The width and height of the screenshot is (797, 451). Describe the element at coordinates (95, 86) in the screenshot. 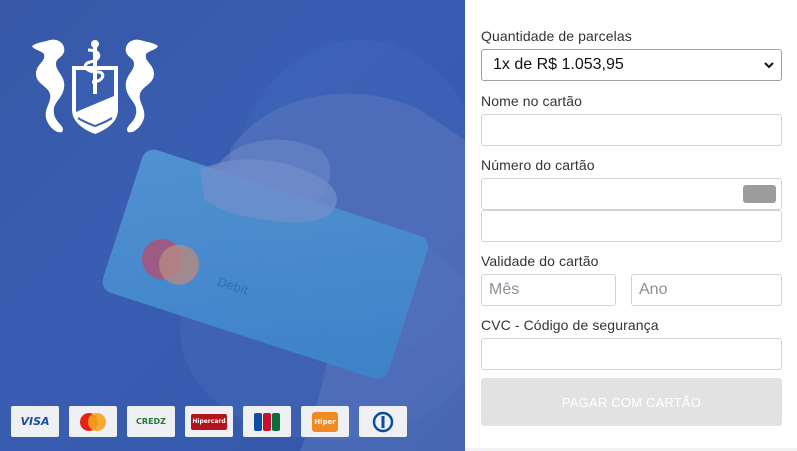

I see `seahorse-emblem-logo` at that location.